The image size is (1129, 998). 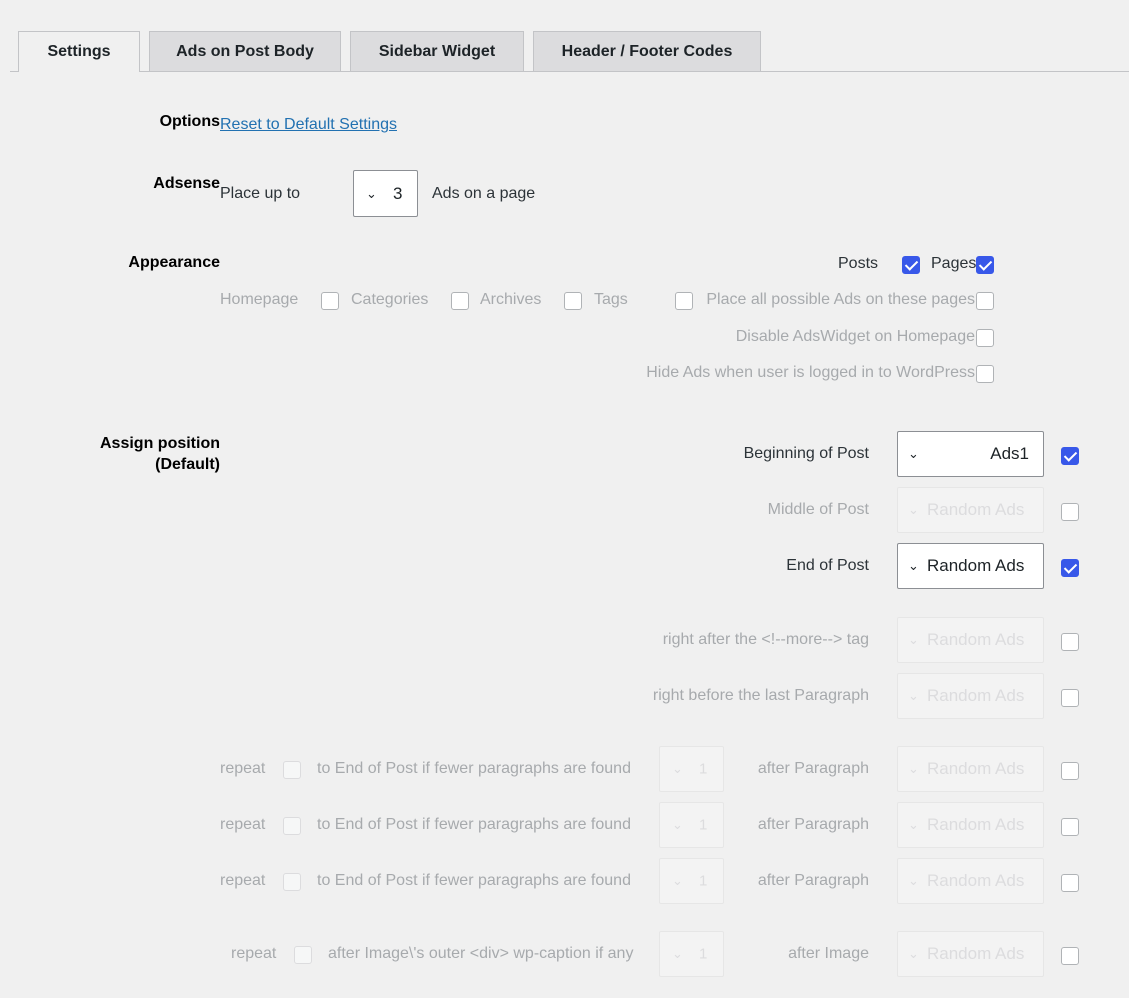 What do you see at coordinates (976, 639) in the screenshot?
I see `after-more-tag-value: Random Ads` at bounding box center [976, 639].